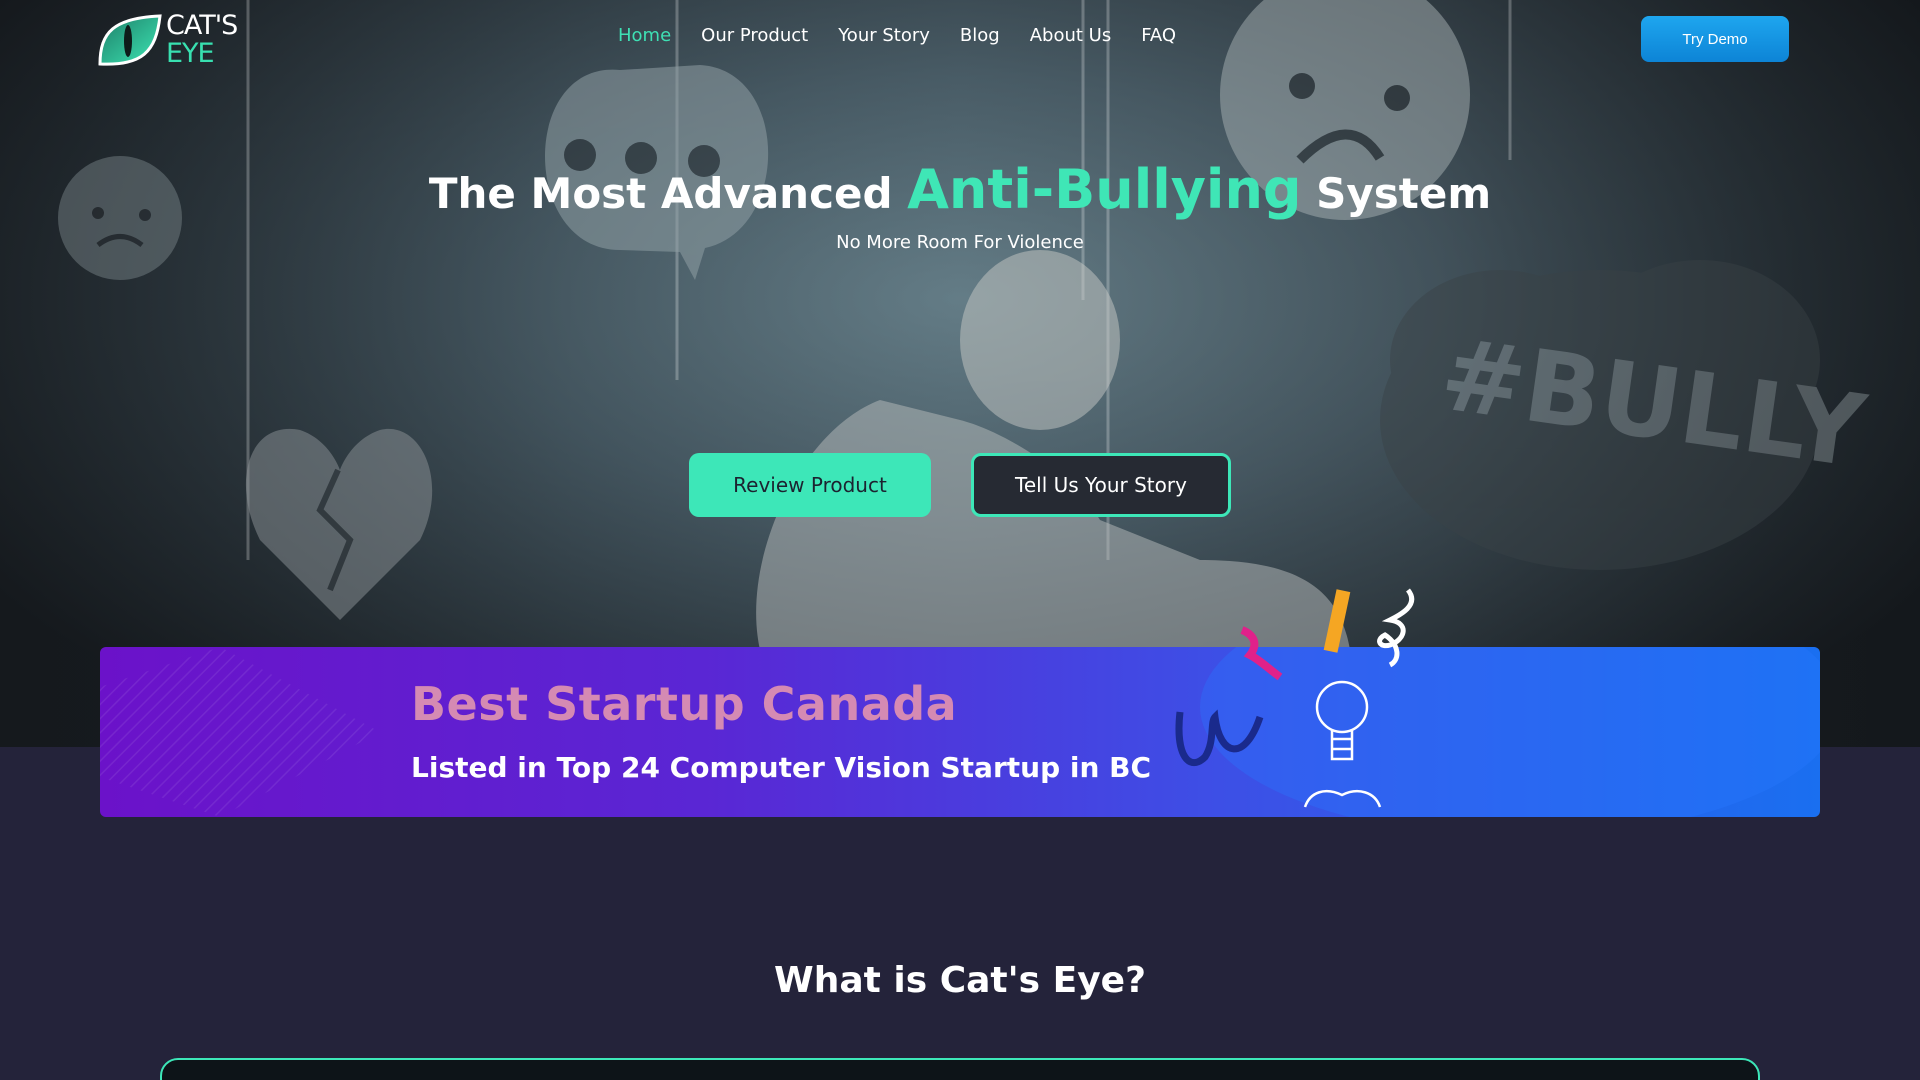 This screenshot has width=1920, height=1080. Describe the element at coordinates (668, 193) in the screenshot. I see `headline-pre: The Most Advanced` at that location.